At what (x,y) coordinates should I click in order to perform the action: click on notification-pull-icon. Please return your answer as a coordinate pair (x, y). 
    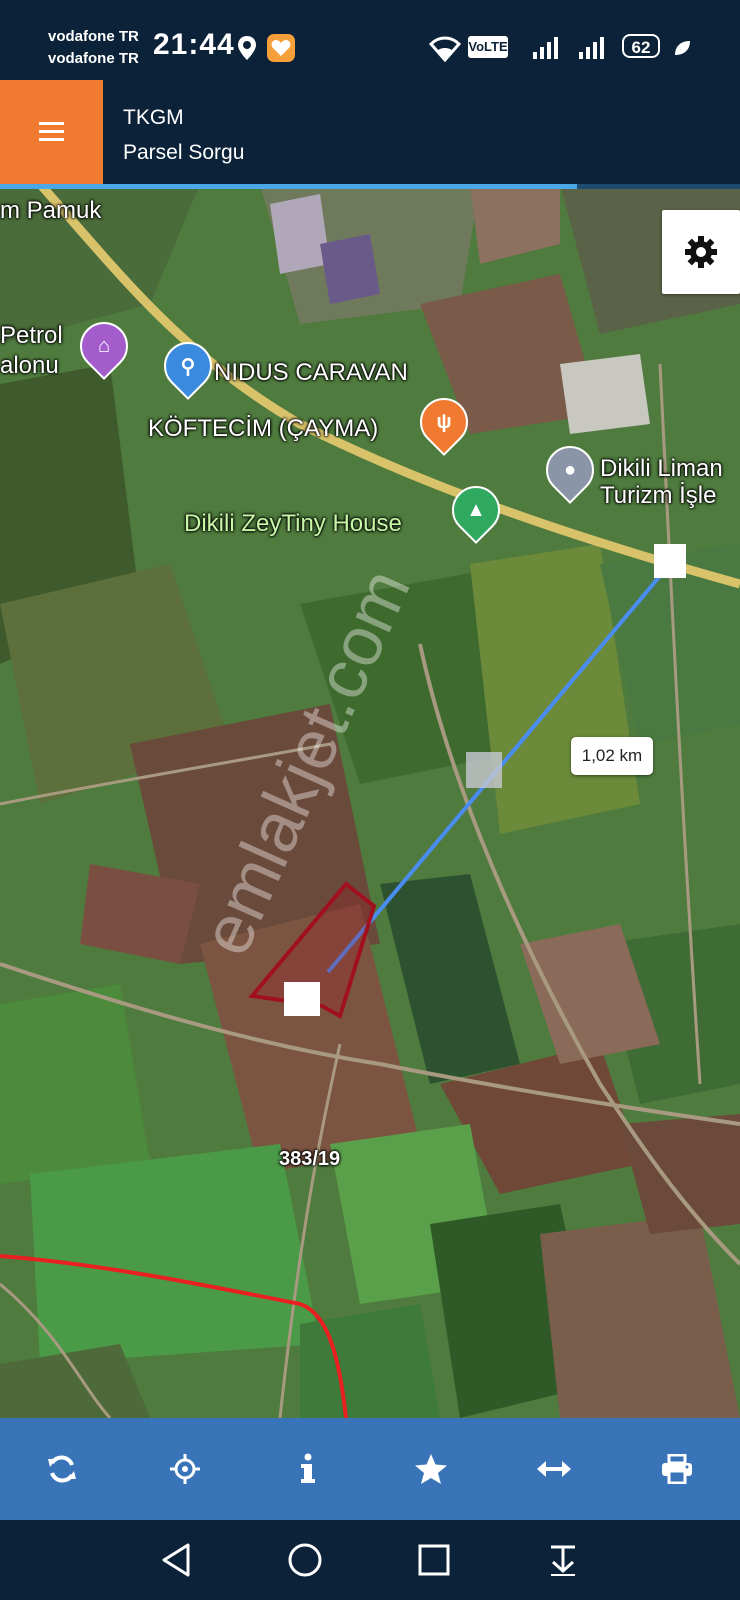
    Looking at the image, I should click on (563, 1560).